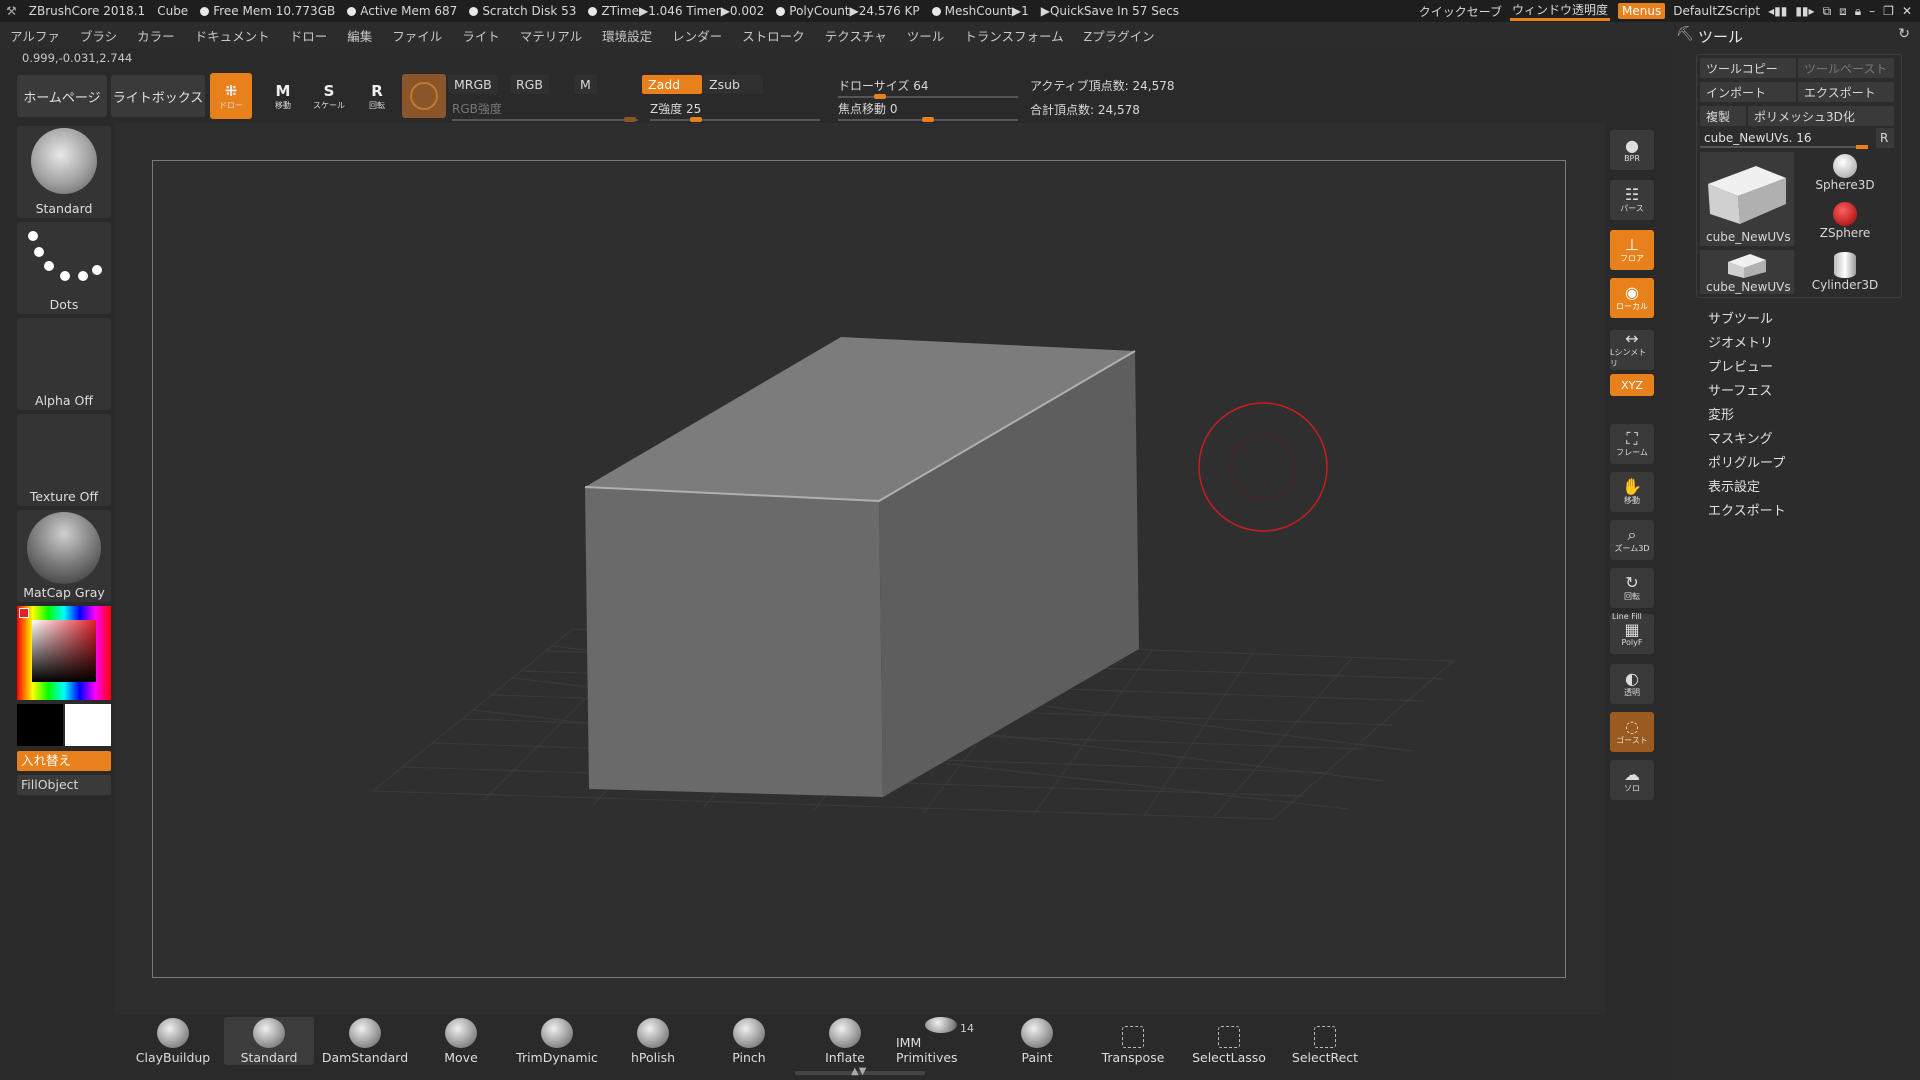 The image size is (1920, 1080). I want to click on layout-alt-icon: ▮▮▸, so click(1804, 11).